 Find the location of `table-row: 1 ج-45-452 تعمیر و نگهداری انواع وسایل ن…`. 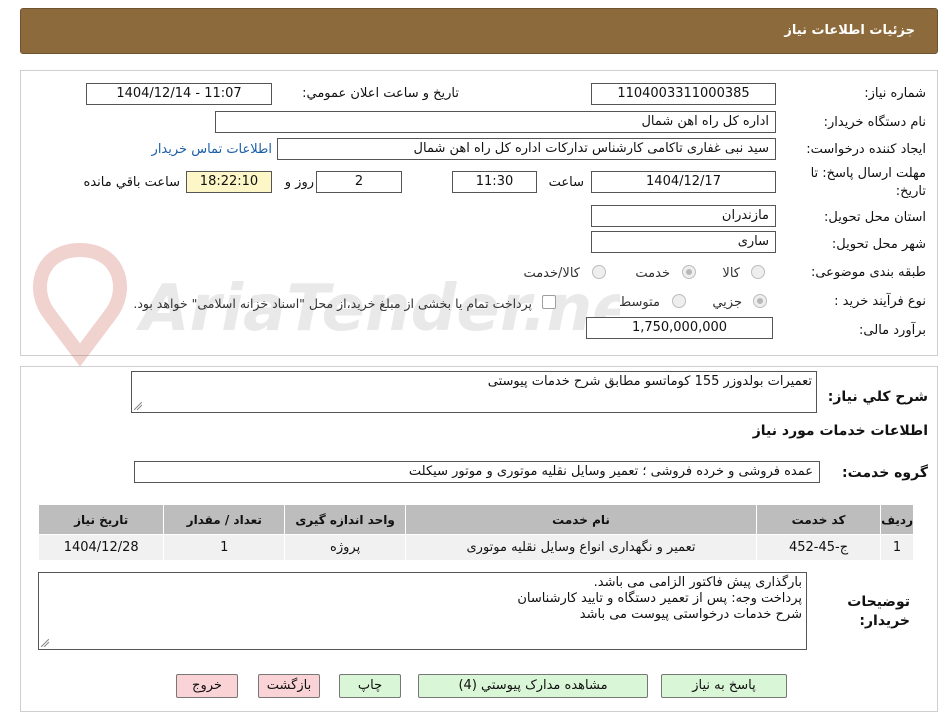

table-row: 1 ج-45-452 تعمیر و نگهداری انواع وسایل ن… is located at coordinates (475, 547).